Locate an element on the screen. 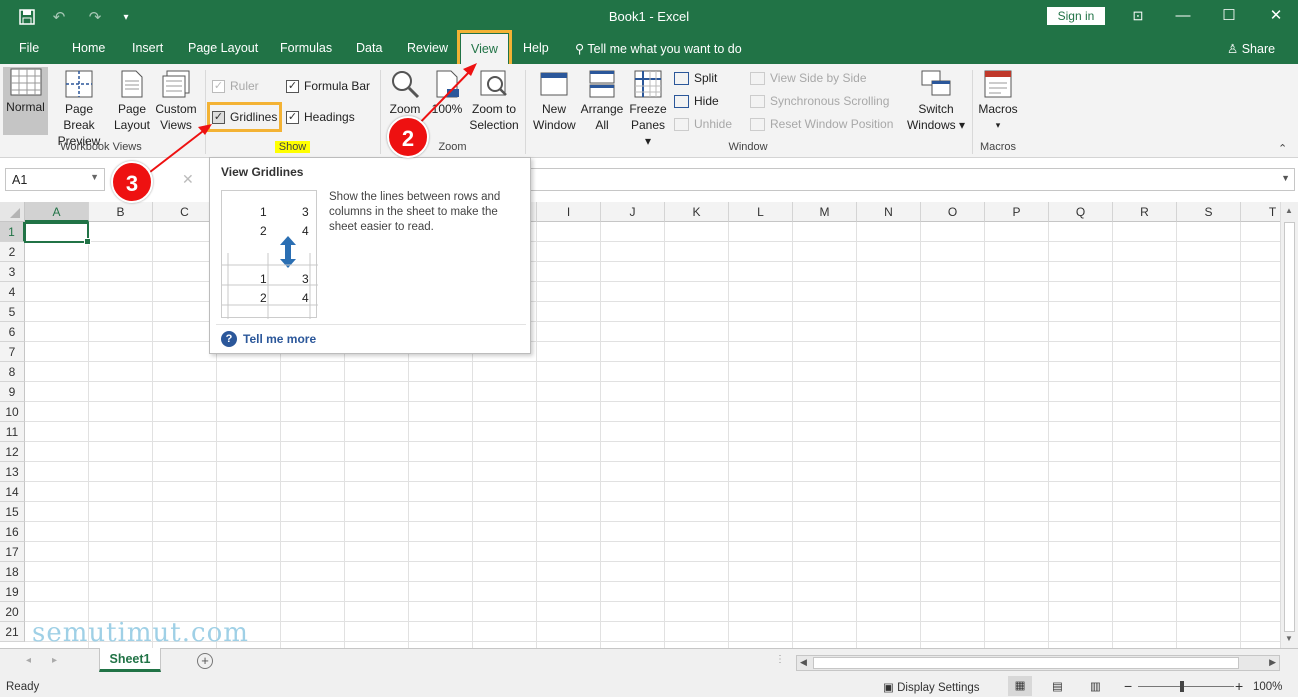  arrow-to-gridlines is located at coordinates (178, 150).